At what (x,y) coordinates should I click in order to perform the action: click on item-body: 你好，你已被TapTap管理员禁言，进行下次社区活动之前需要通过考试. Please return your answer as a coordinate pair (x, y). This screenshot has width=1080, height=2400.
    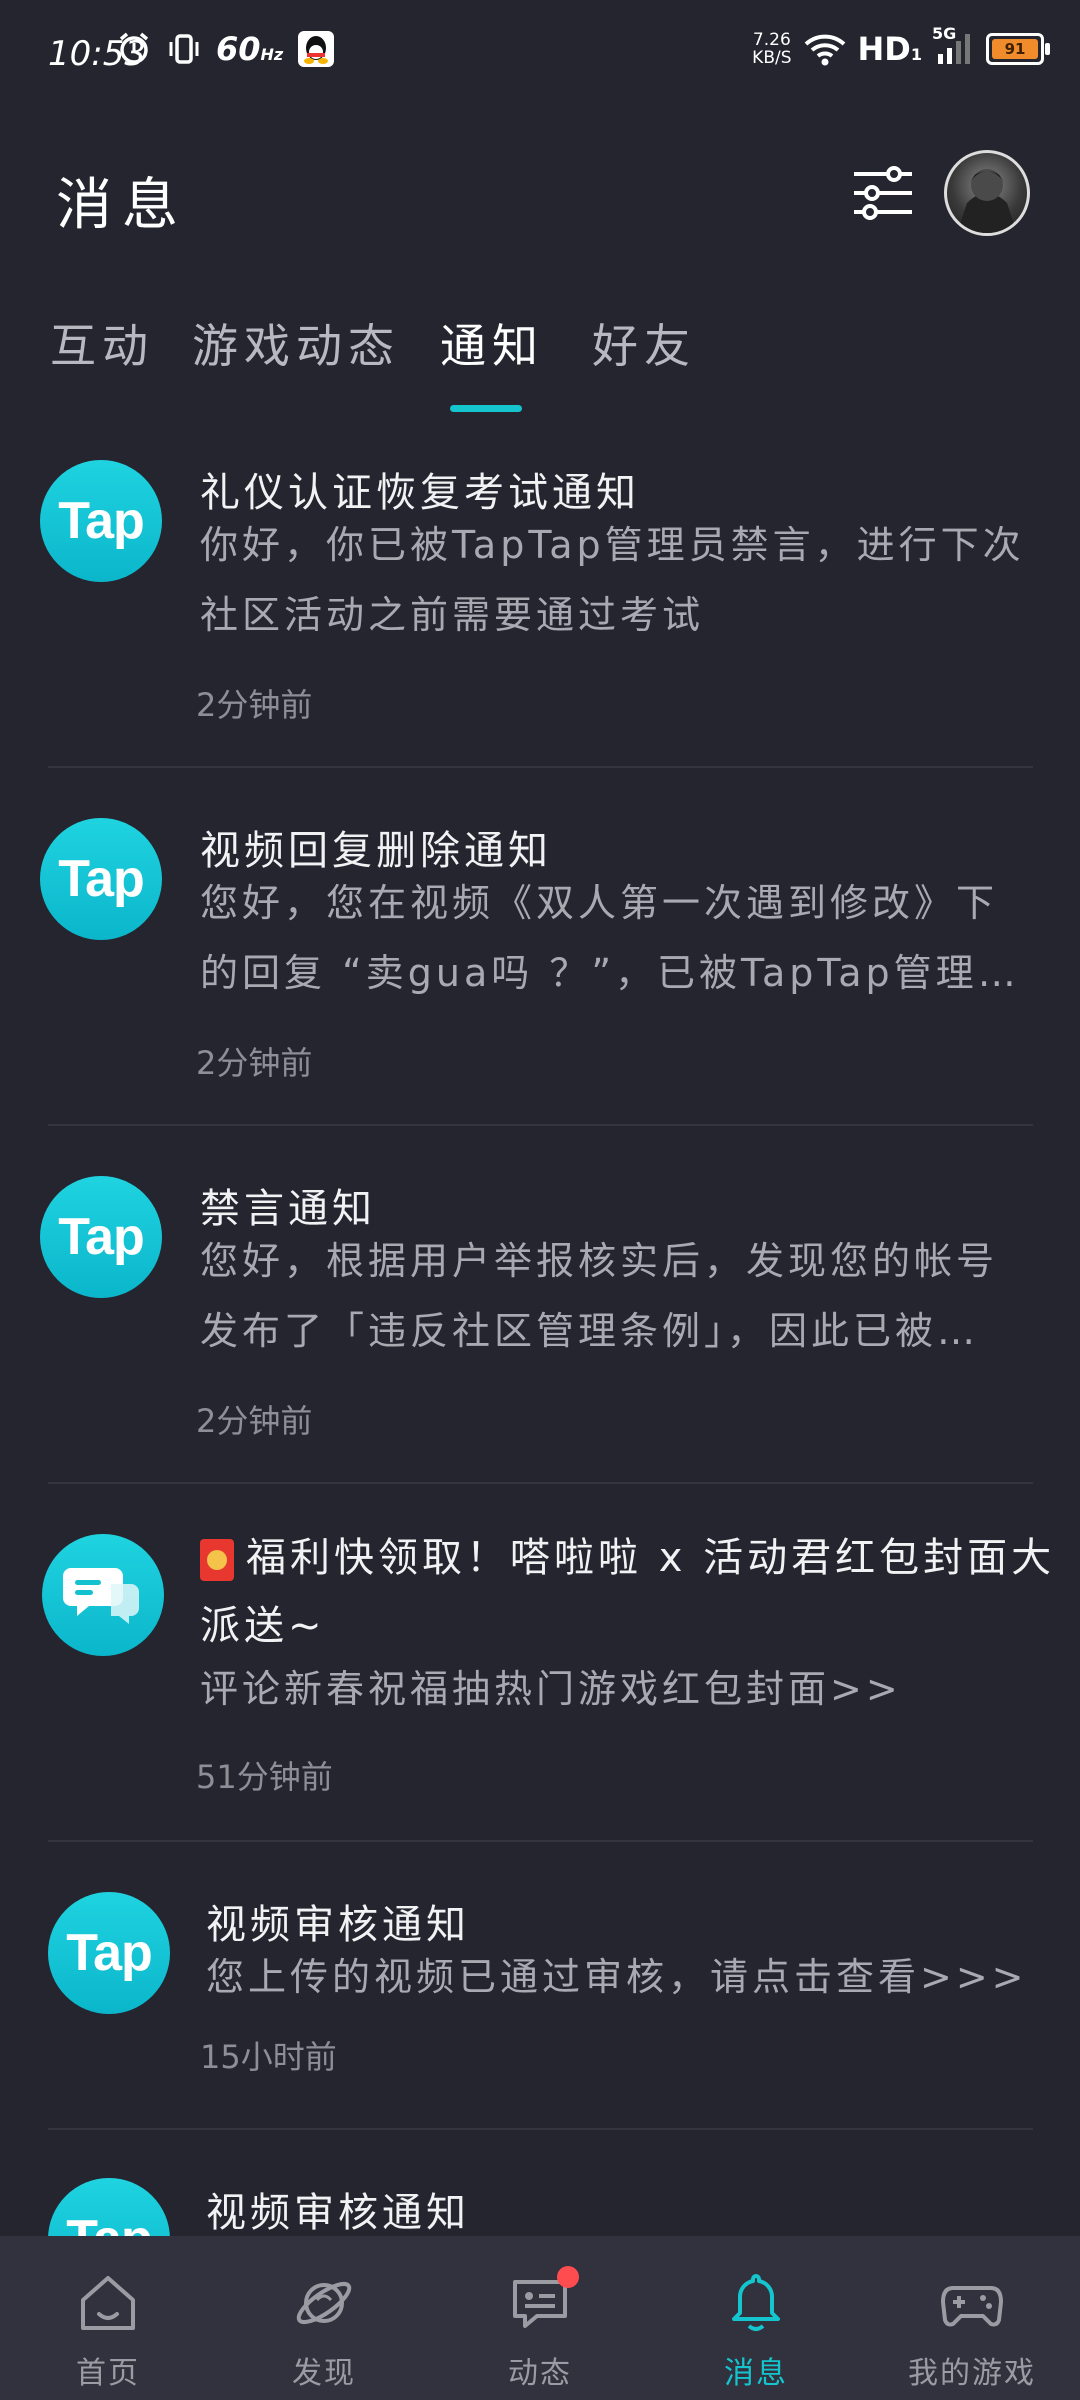
    Looking at the image, I should click on (612, 580).